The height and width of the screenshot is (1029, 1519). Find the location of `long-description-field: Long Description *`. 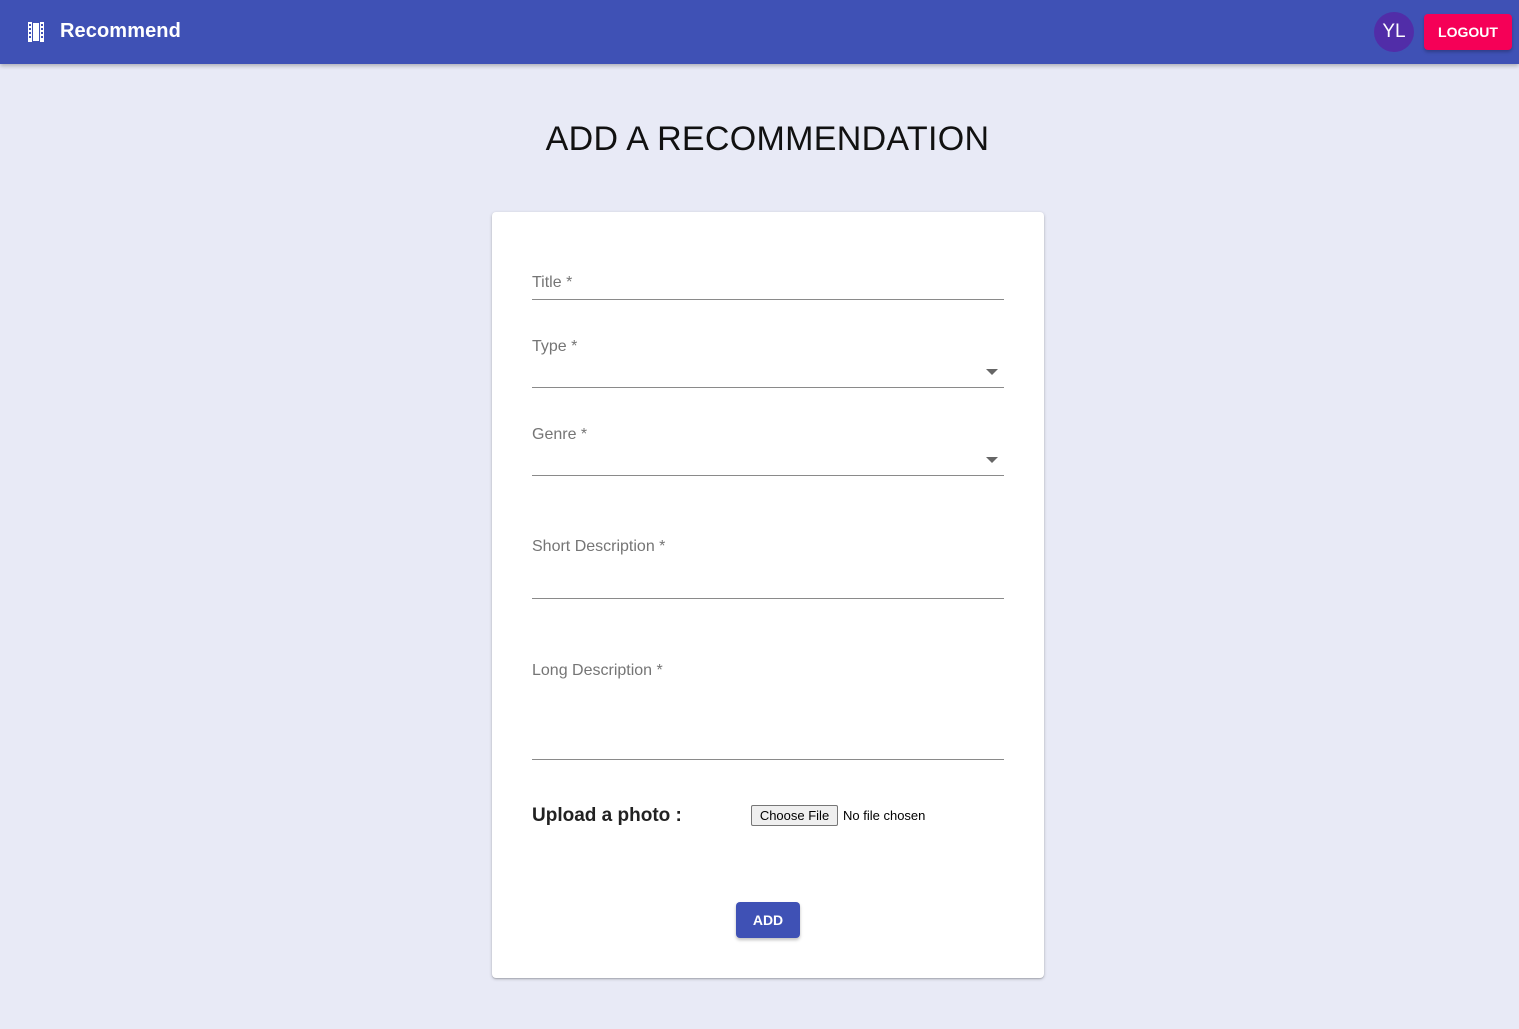

long-description-field: Long Description * is located at coordinates (768, 711).